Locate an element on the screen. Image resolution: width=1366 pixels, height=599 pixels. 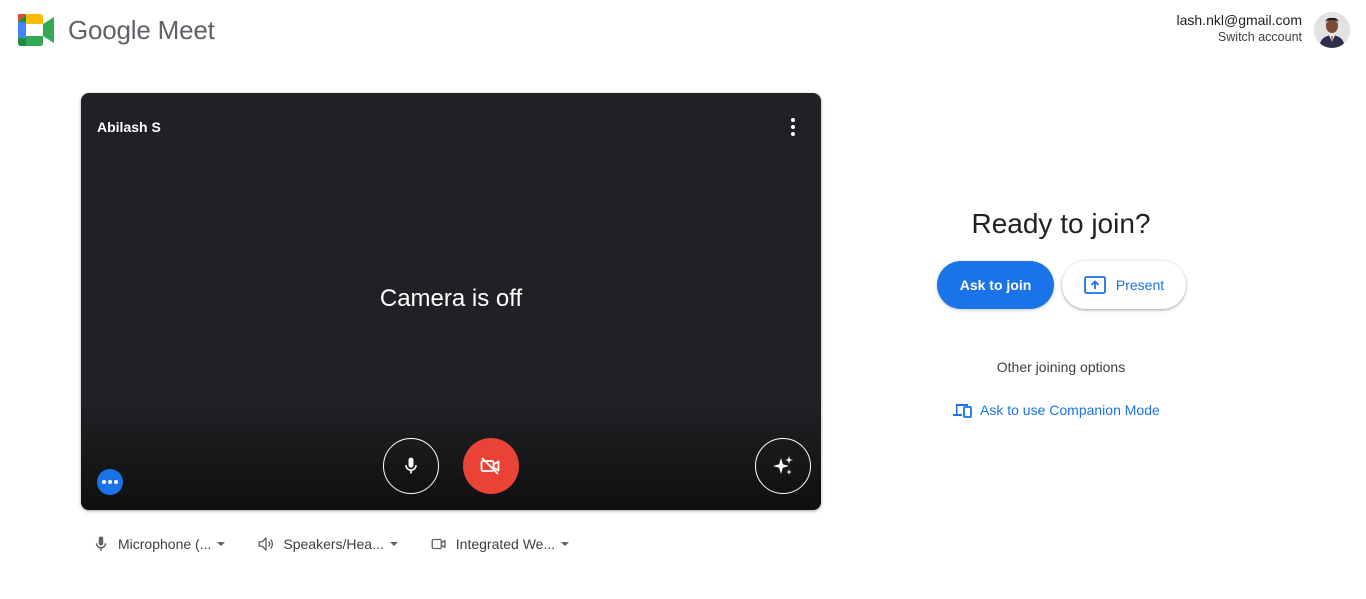
avatar-image is located at coordinates (1332, 30).